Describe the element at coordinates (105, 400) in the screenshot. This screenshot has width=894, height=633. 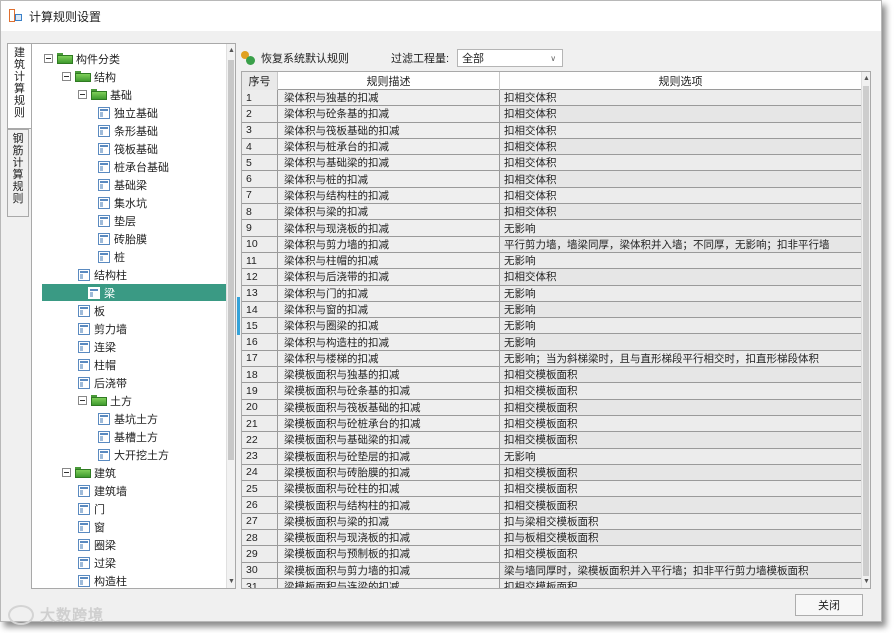
I see `tree-node-earthwork: 土方` at that location.